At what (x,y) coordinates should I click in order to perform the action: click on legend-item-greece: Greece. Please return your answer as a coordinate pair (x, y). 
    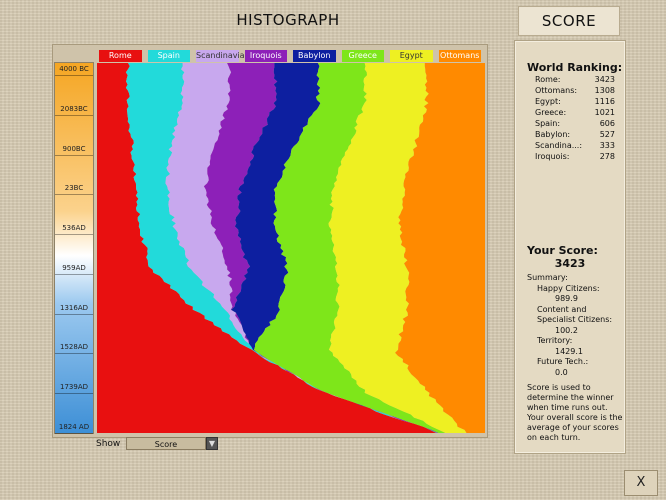
    Looking at the image, I should click on (362, 56).